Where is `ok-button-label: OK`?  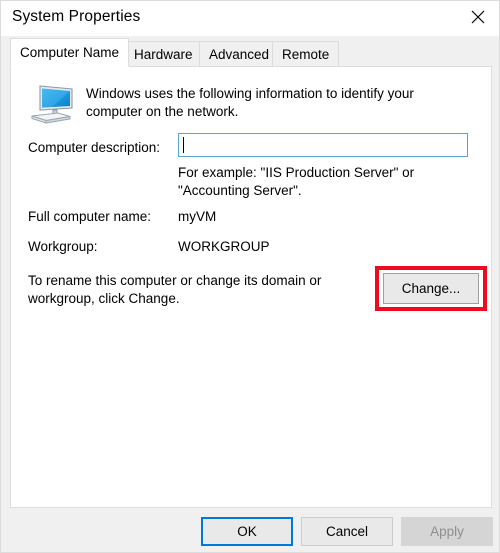 ok-button-label: OK is located at coordinates (247, 531).